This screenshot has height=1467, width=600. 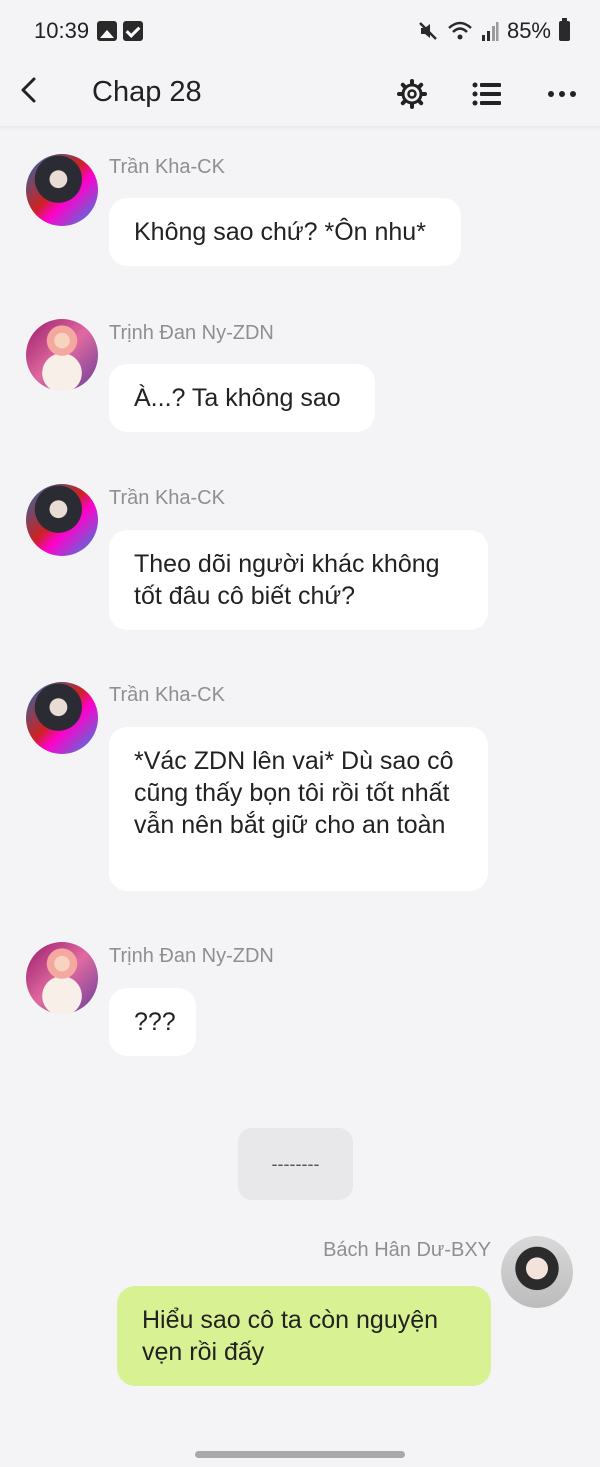 What do you see at coordinates (152, 1022) in the screenshot?
I see `message-bubble: ???` at bounding box center [152, 1022].